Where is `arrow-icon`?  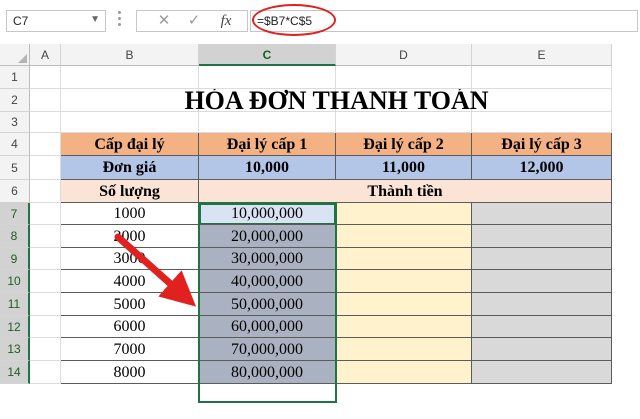 arrow-icon is located at coordinates (155, 270).